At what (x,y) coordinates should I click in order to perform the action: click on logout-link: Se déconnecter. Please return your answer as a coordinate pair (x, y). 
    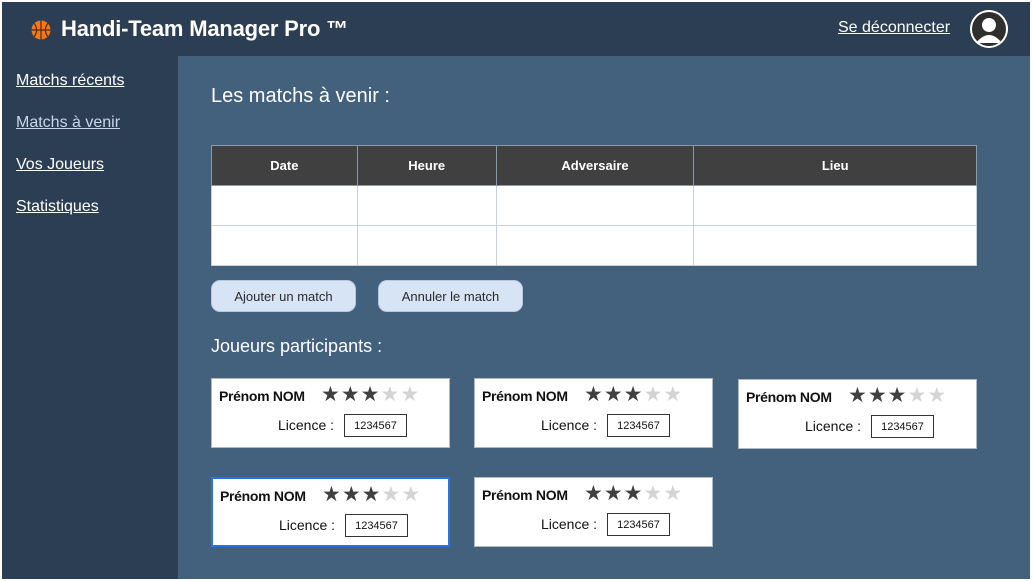
    Looking at the image, I should click on (894, 28).